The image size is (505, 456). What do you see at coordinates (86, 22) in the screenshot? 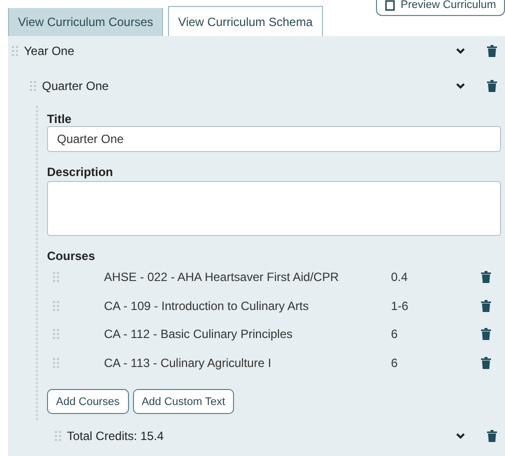
I see `tab: View Curriculum Courses` at bounding box center [86, 22].